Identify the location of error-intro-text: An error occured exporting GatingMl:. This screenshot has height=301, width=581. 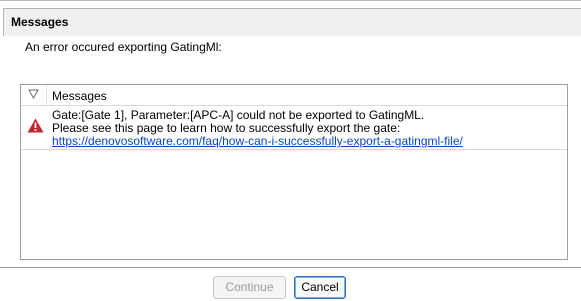
(123, 47).